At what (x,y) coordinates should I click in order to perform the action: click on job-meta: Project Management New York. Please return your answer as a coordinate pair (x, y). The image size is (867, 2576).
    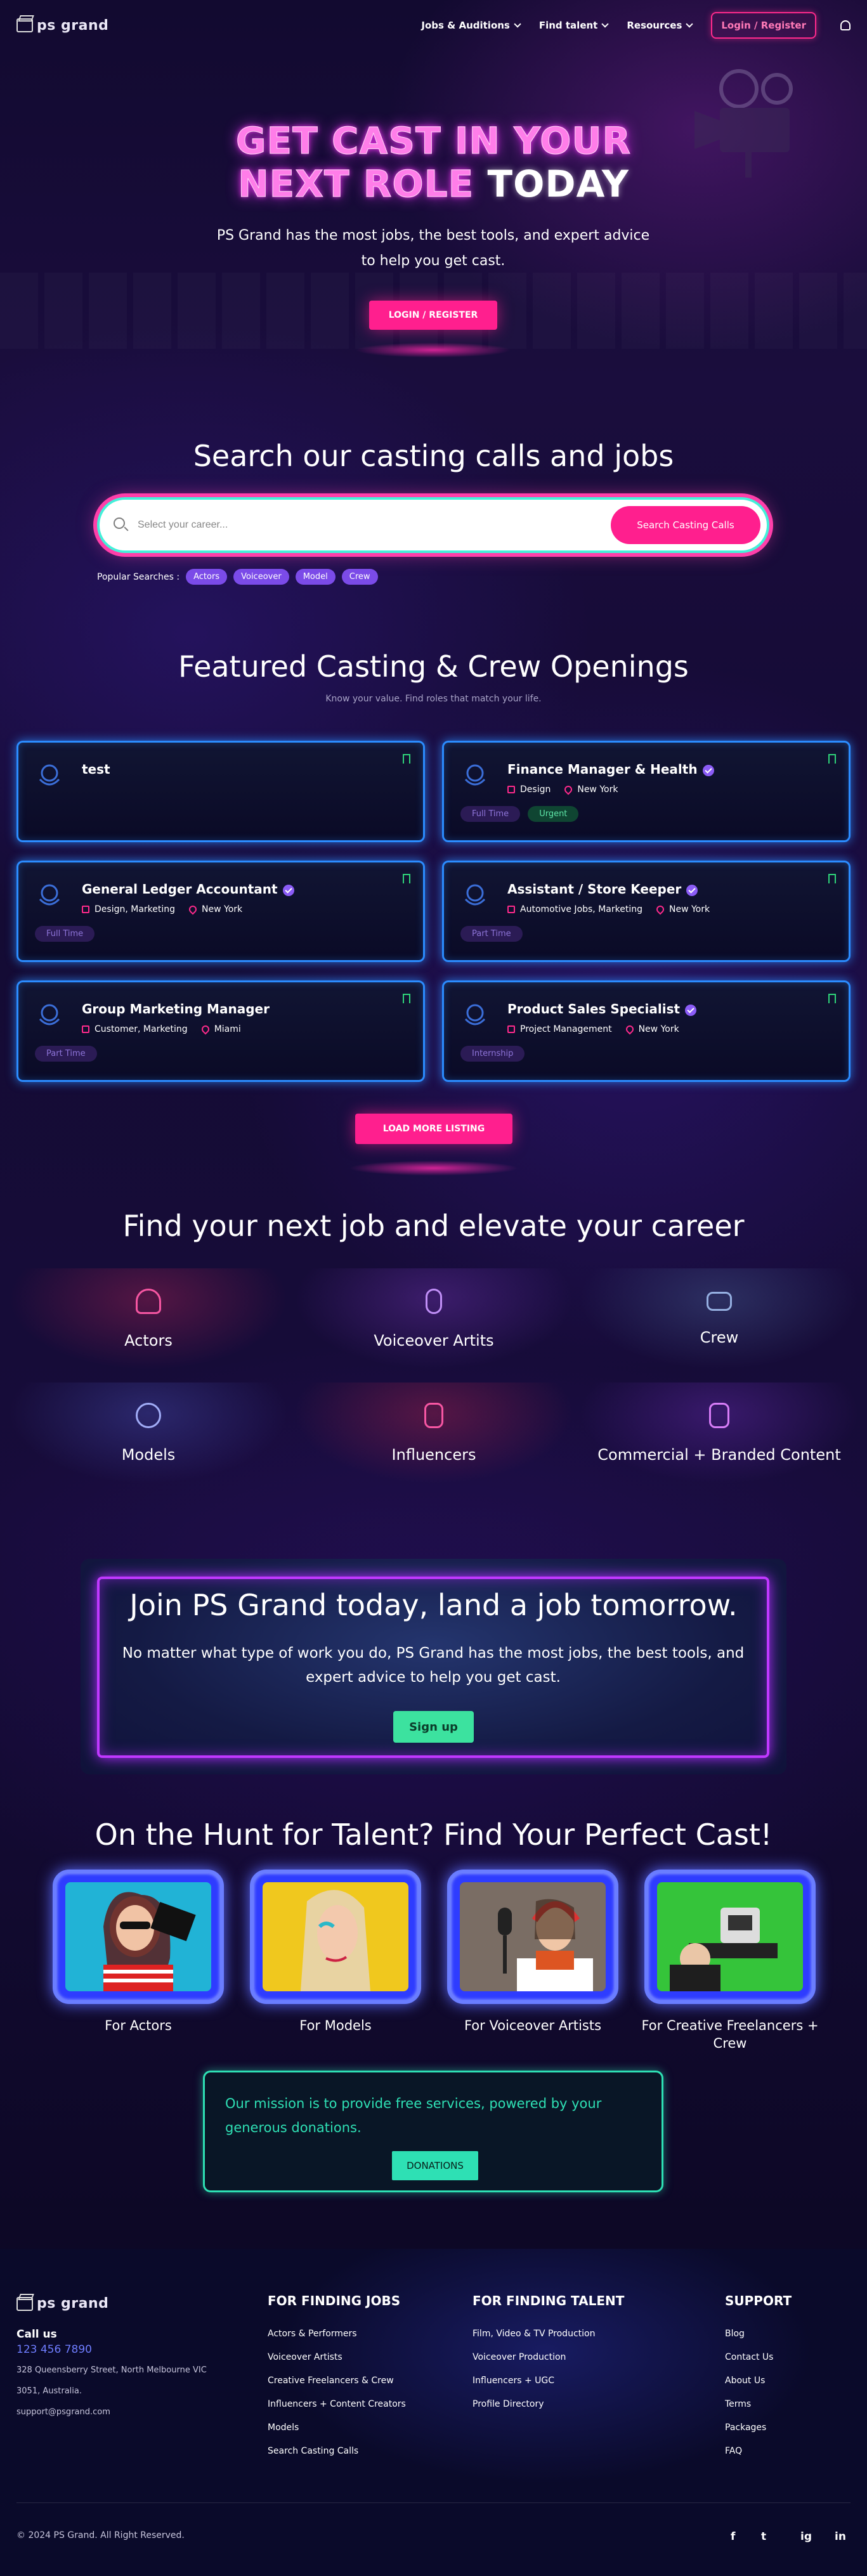
    Looking at the image, I should click on (593, 1029).